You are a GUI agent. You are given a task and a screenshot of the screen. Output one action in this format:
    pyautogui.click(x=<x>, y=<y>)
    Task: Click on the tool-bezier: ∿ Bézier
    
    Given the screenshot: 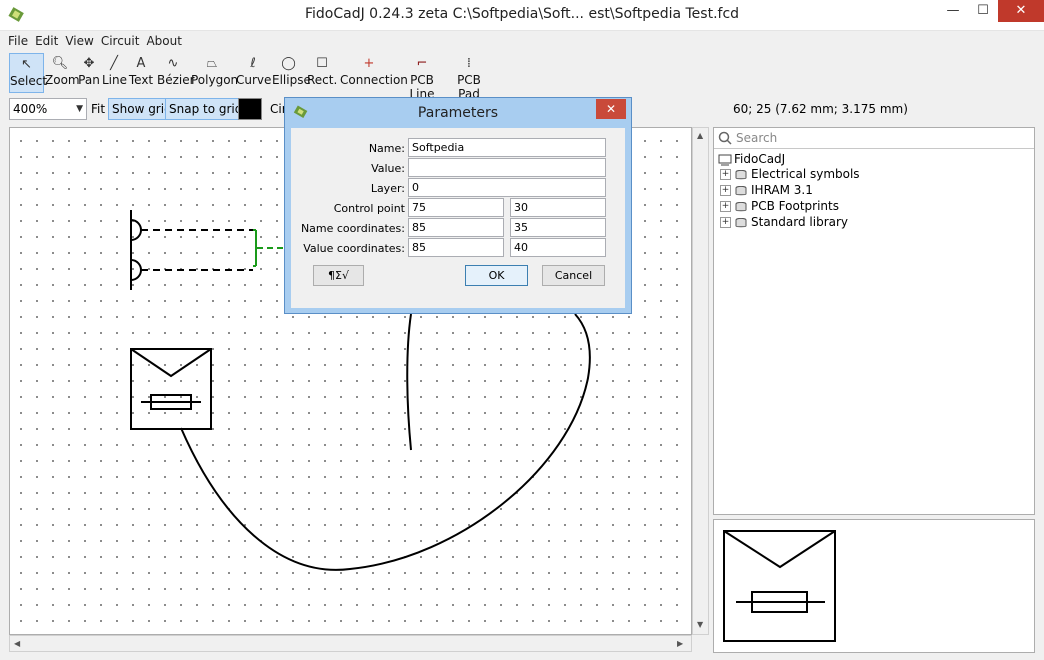 What is the action you would take?
    pyautogui.click(x=176, y=73)
    